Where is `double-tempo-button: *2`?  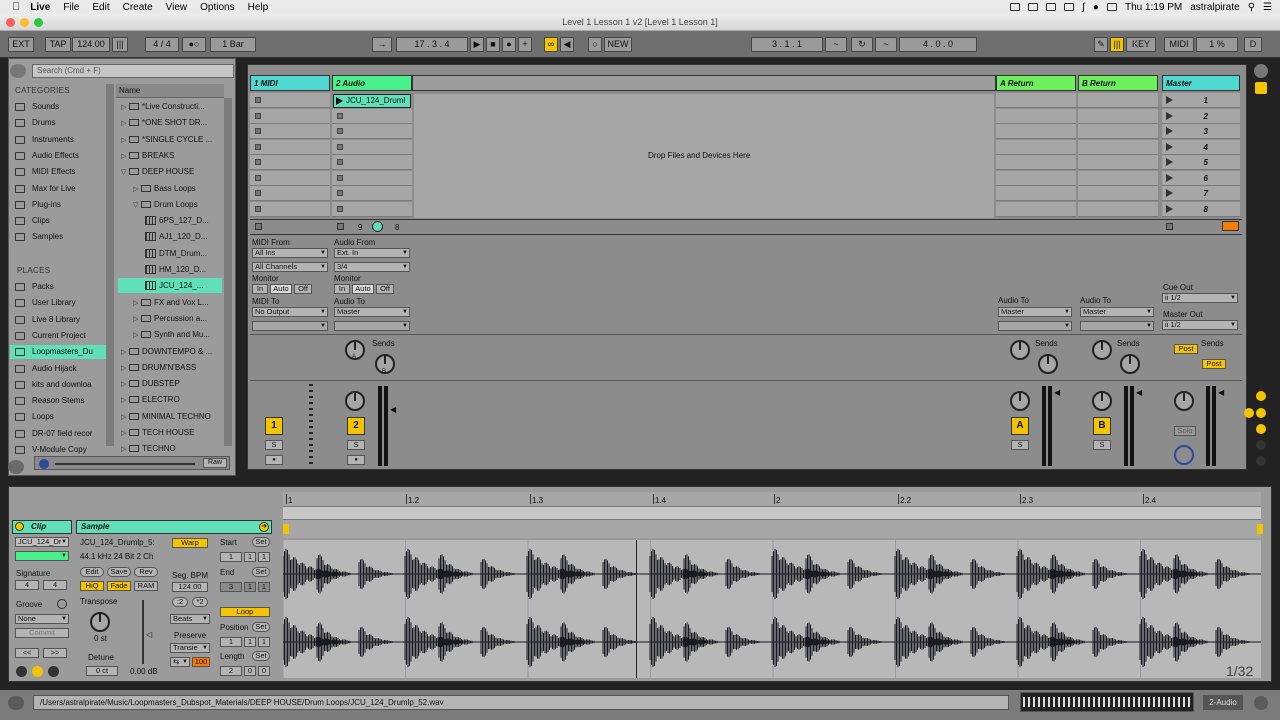
double-tempo-button: *2 is located at coordinates (200, 602).